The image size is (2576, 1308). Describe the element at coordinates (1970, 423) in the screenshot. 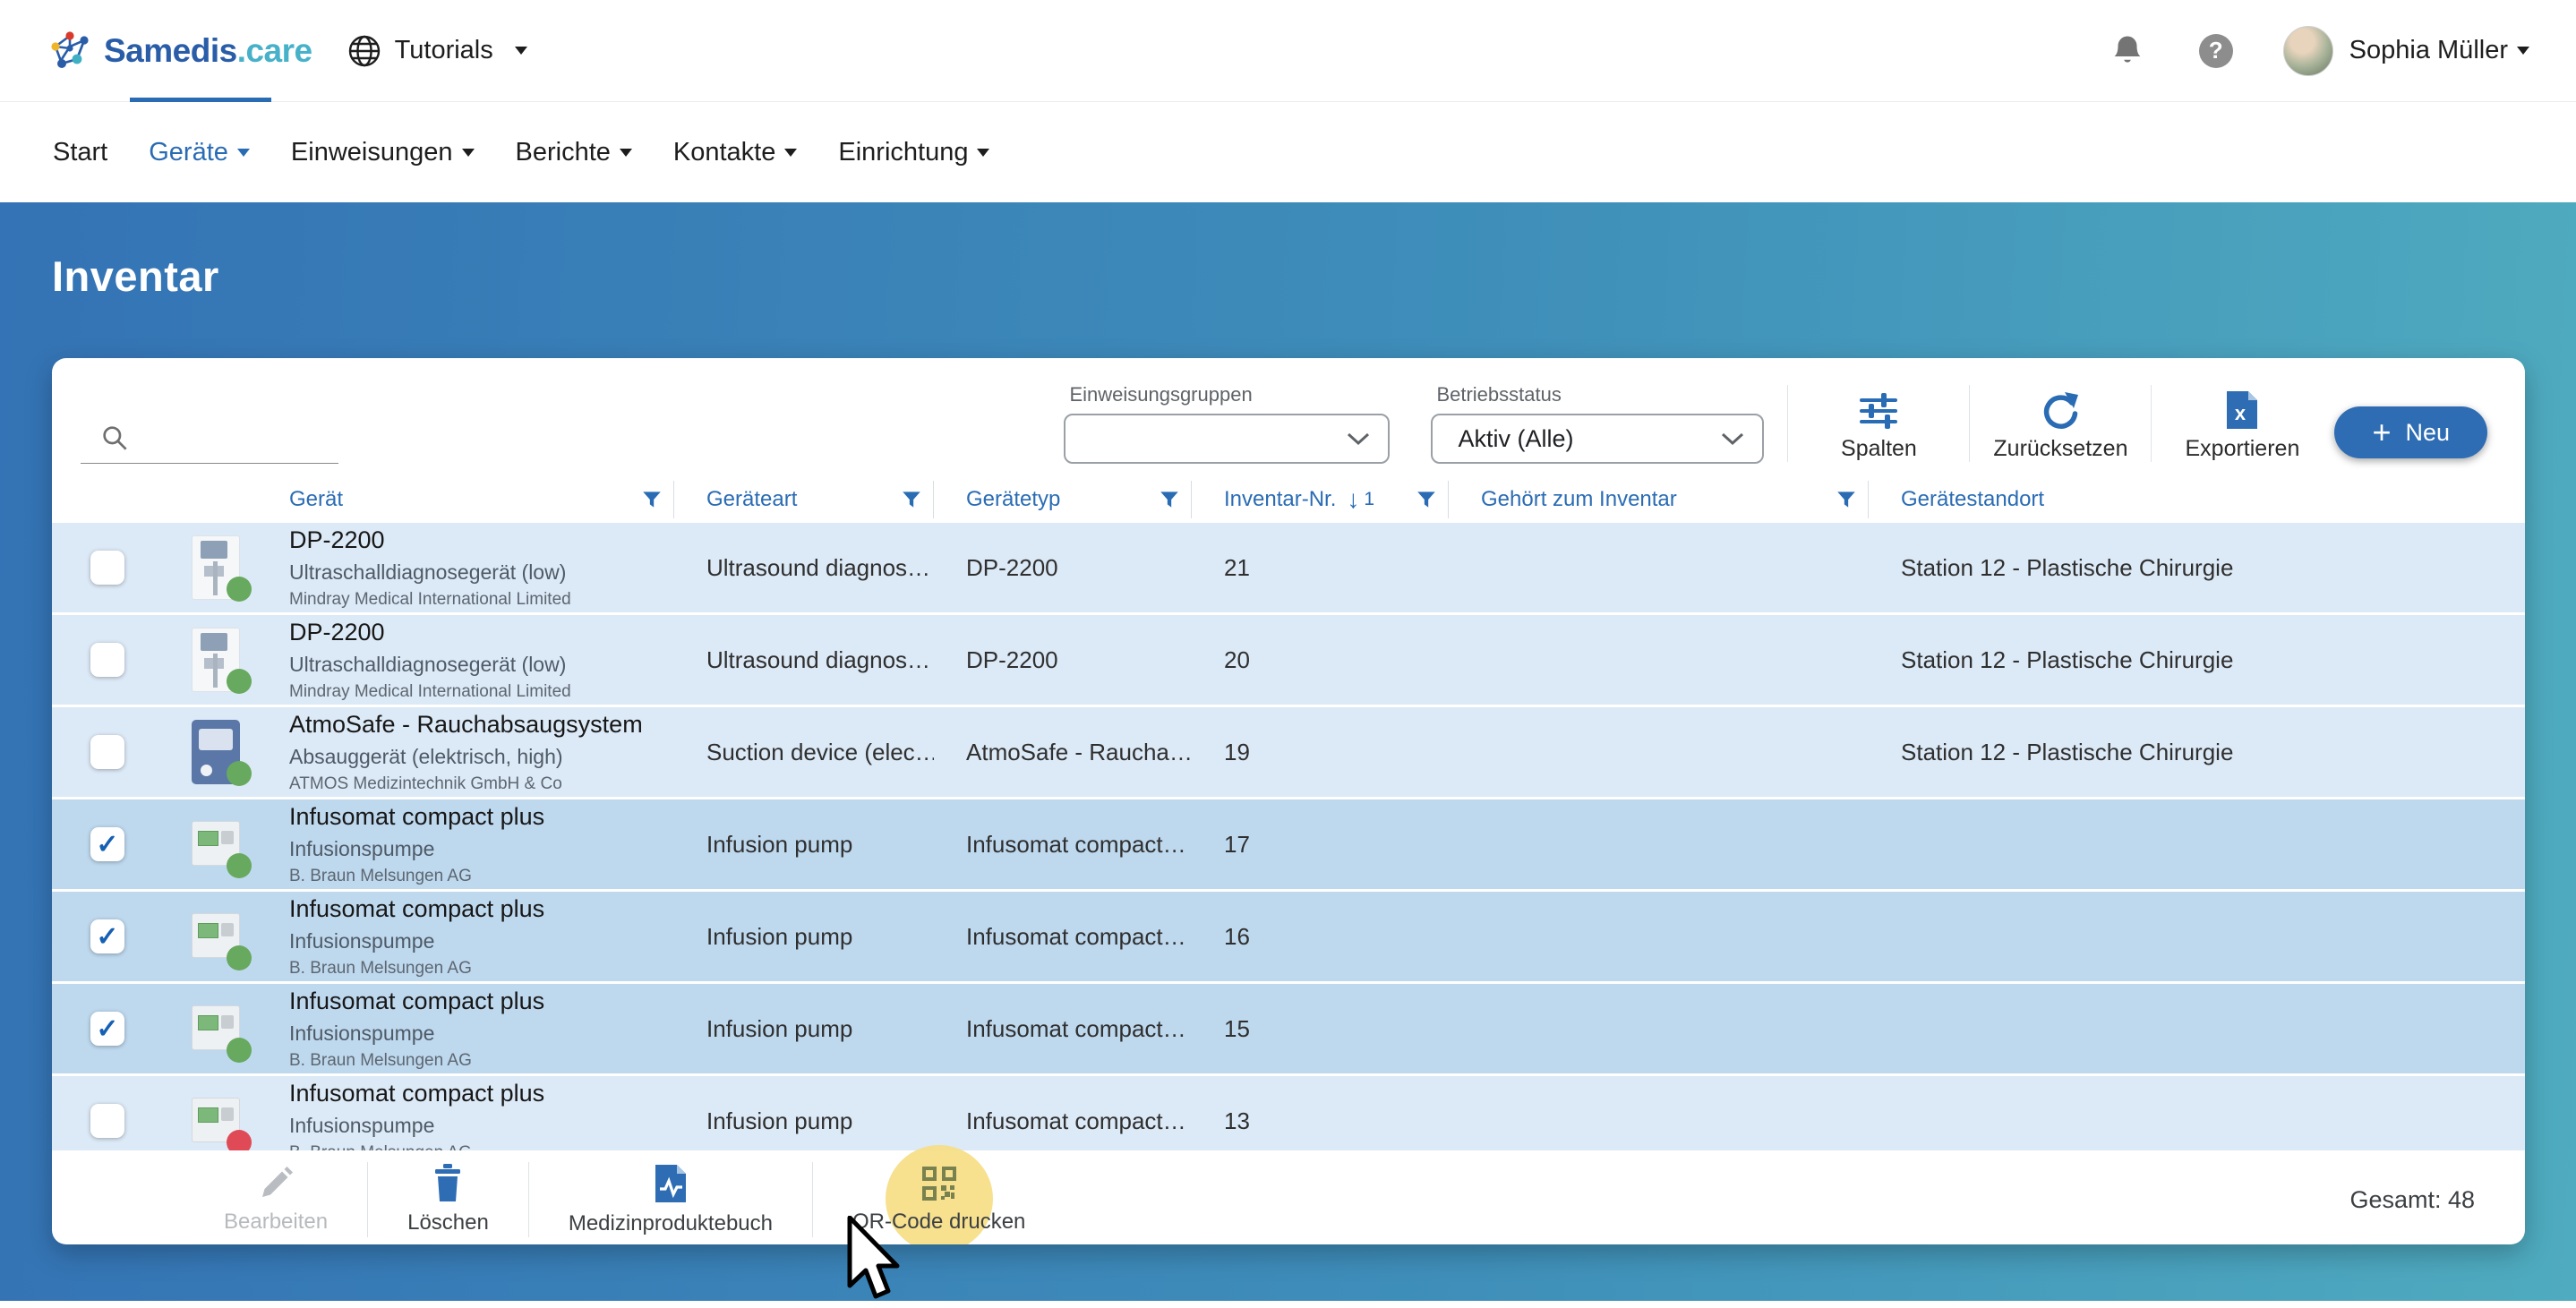

I see `divider` at that location.